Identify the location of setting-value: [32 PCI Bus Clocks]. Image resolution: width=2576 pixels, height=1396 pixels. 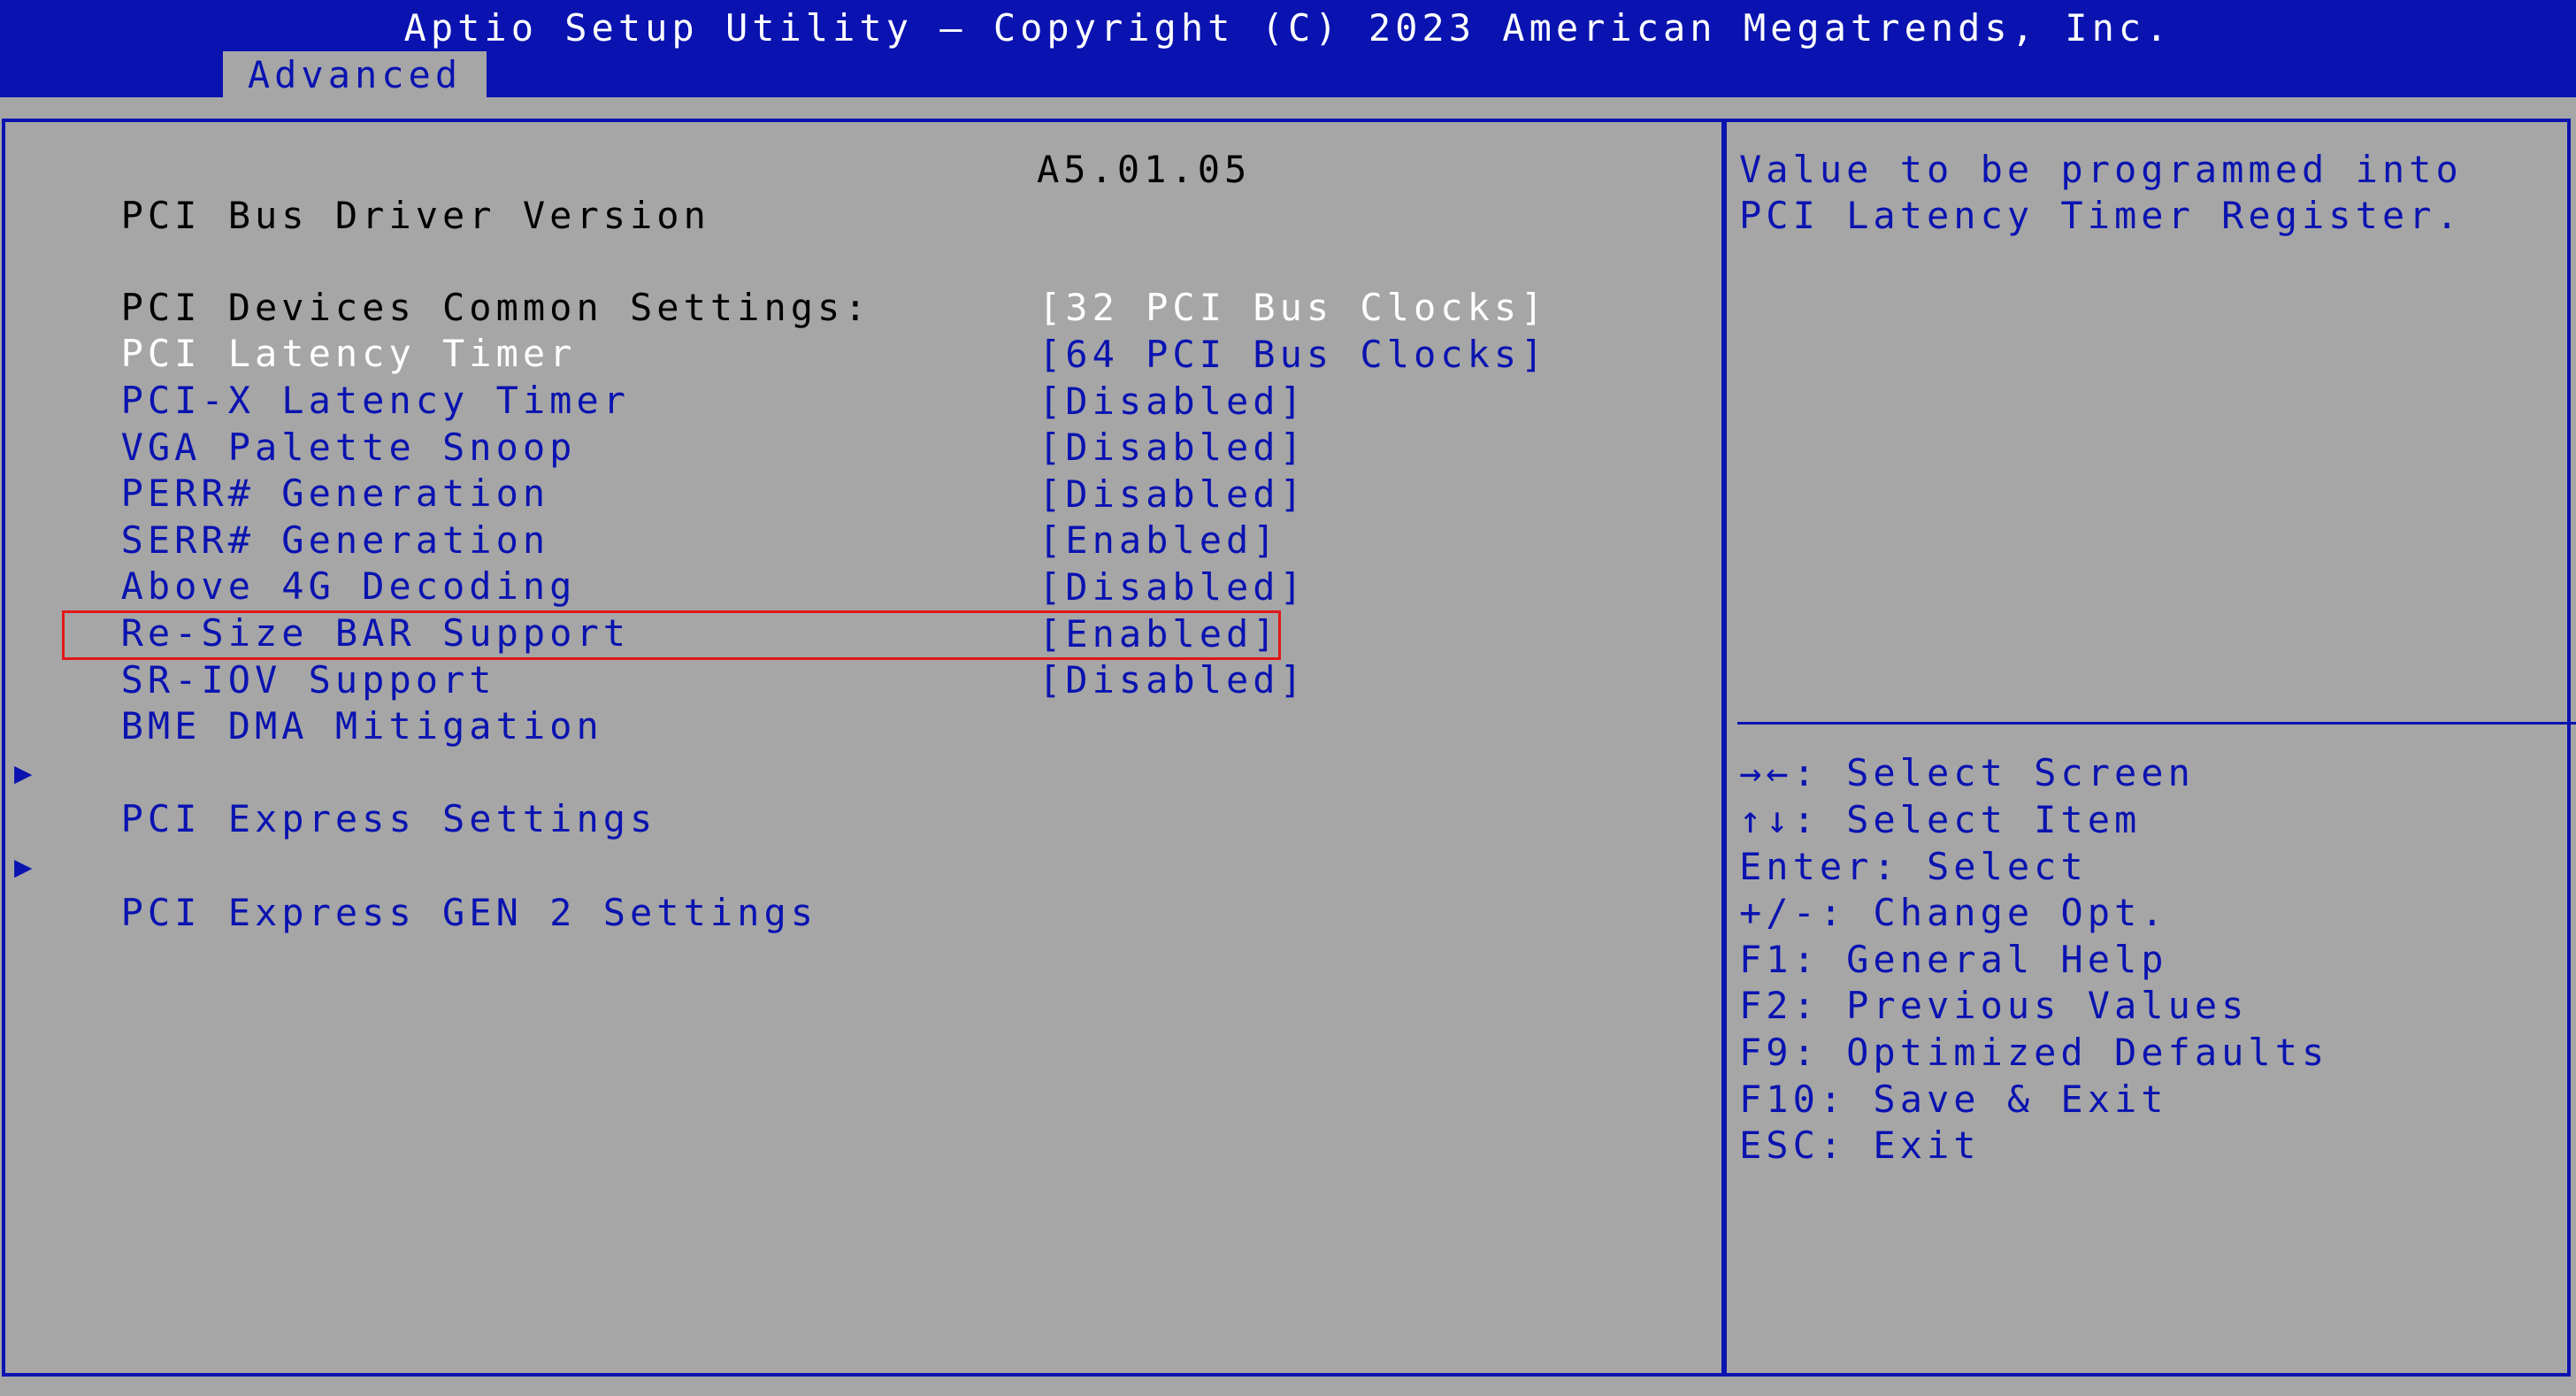
(1293, 308).